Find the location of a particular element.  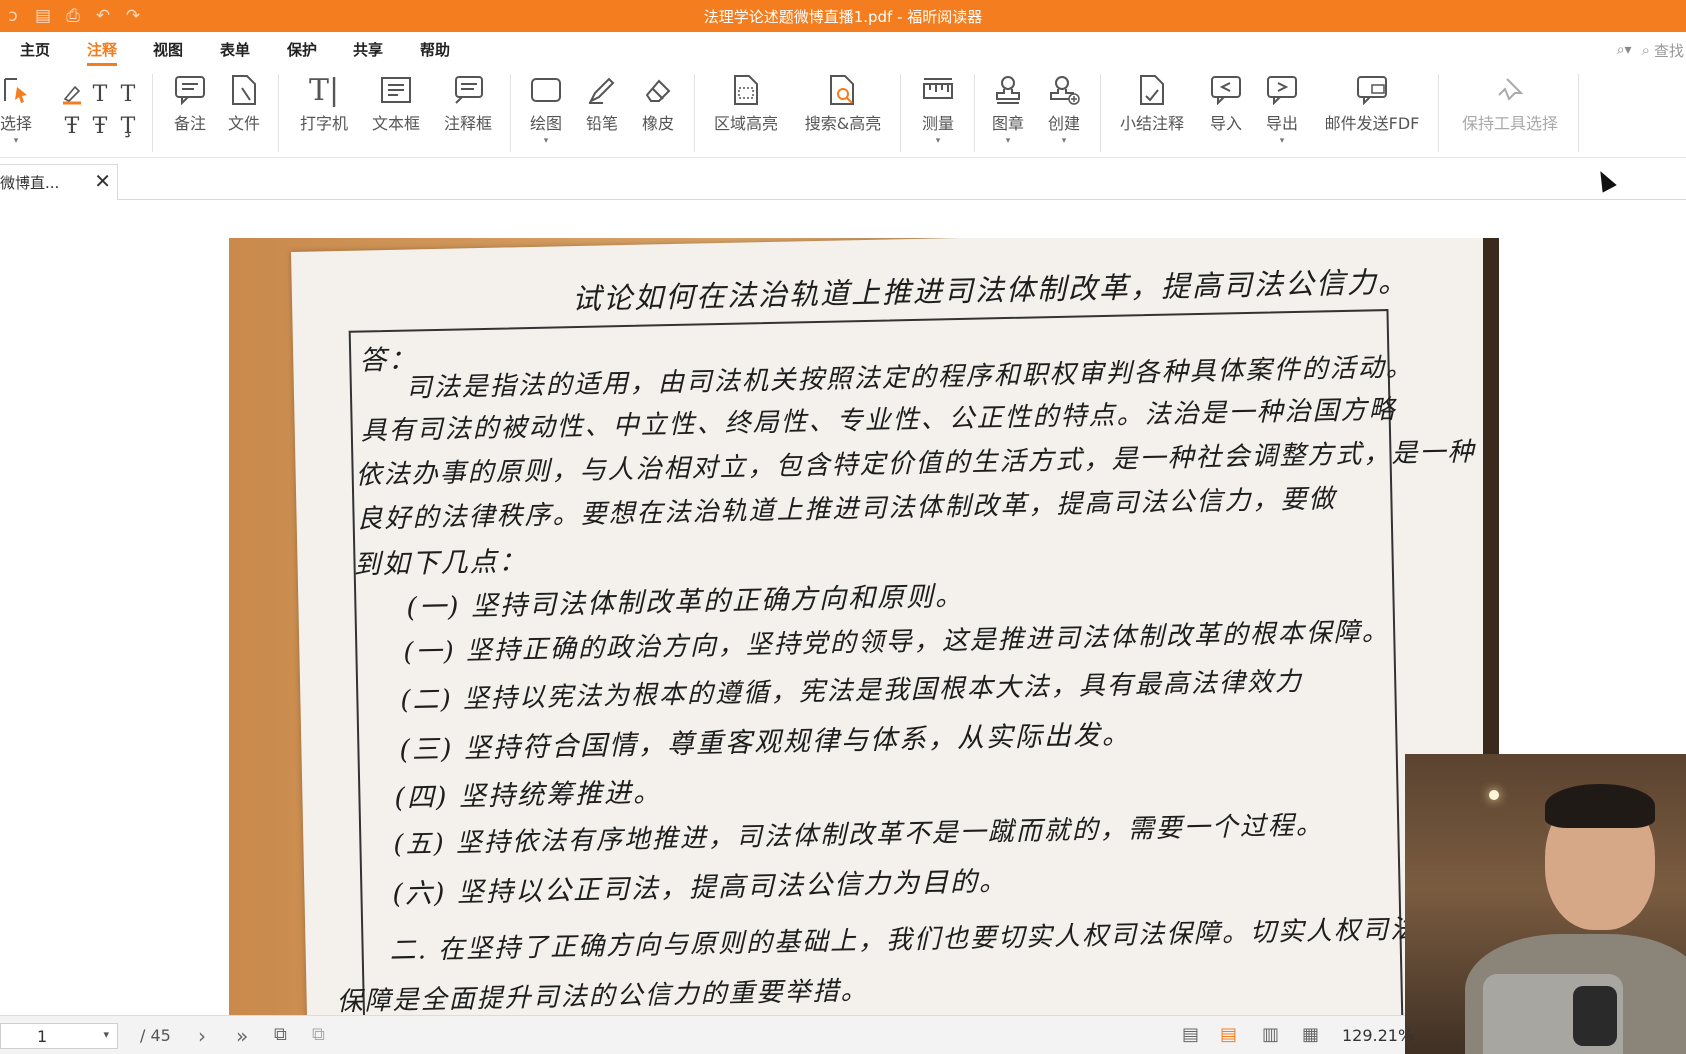

file-attach-label: 文件 is located at coordinates (243, 123).